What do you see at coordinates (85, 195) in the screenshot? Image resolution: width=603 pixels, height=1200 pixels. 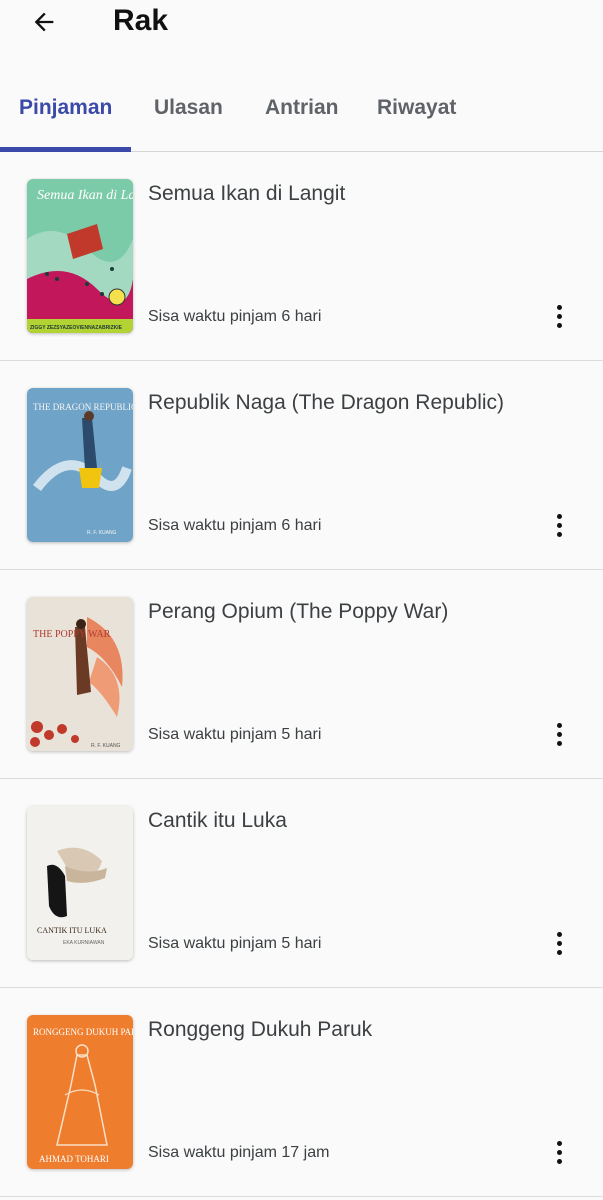 I see `cover-title-text: Semua Ikan di Langit` at bounding box center [85, 195].